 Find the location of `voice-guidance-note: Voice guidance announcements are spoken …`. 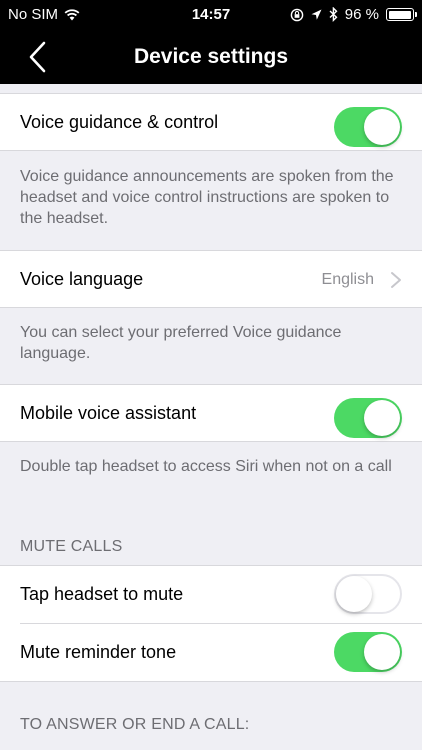

voice-guidance-note: Voice guidance announcements are spoken … is located at coordinates (207, 197).